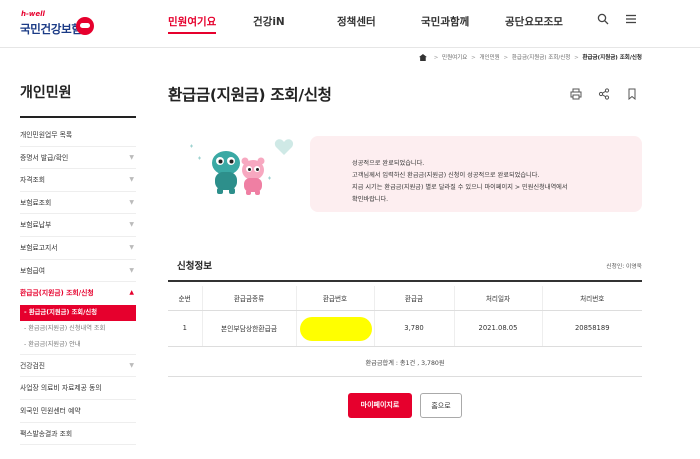  Describe the element at coordinates (413, 298) in the screenshot. I see `column-header: 환급금` at that location.